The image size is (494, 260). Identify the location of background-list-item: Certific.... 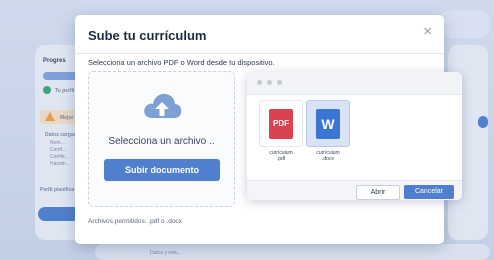
(60, 157).